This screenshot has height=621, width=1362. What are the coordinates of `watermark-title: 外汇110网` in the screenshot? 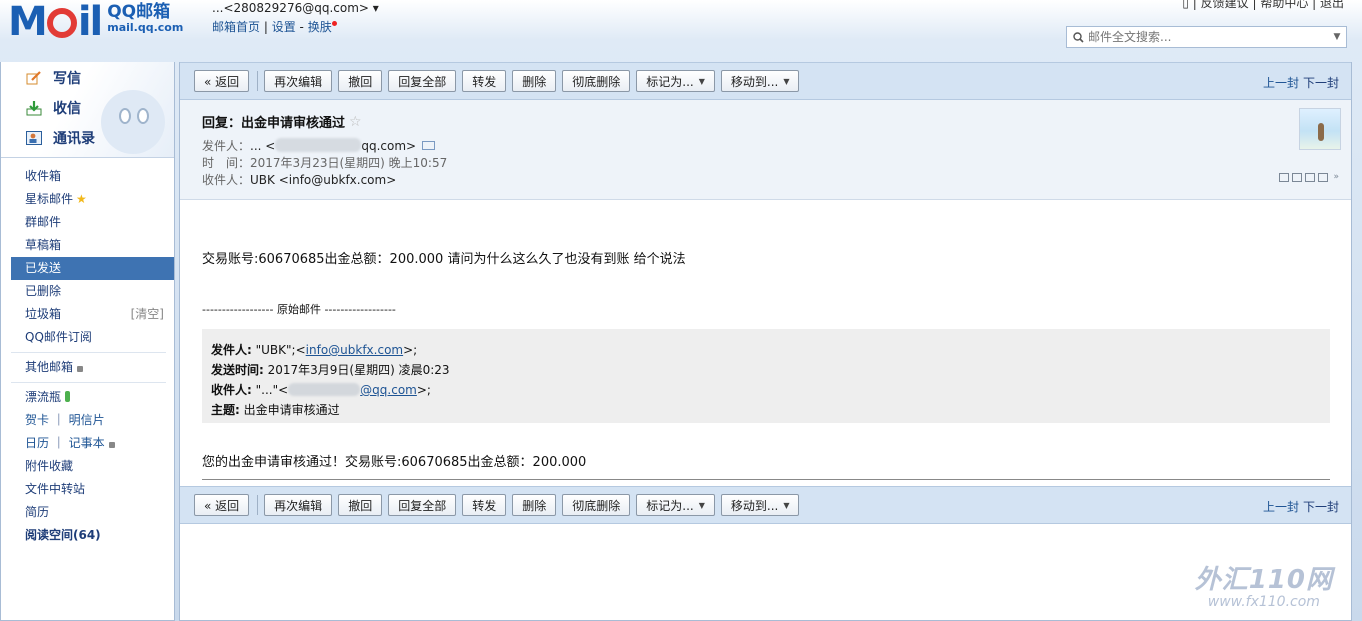 It's located at (1263, 580).